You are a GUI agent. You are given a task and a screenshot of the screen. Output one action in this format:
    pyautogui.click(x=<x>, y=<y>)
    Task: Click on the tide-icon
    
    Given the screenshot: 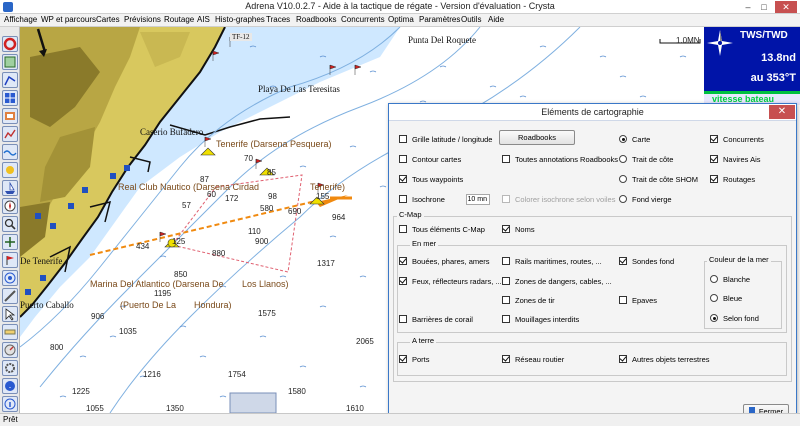 What is the action you would take?
    pyautogui.click(x=10, y=350)
    